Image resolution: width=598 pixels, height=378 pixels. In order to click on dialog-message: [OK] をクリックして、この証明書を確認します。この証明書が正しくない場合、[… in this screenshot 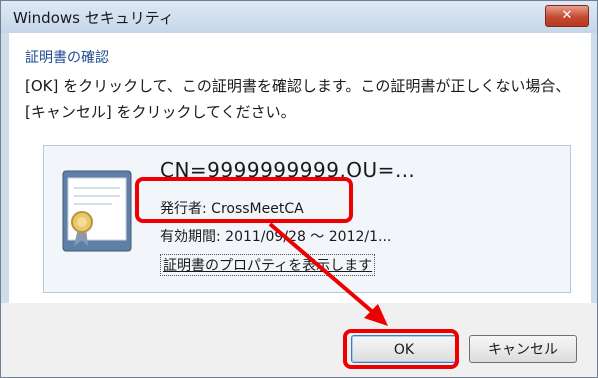, I will do `click(298, 99)`.